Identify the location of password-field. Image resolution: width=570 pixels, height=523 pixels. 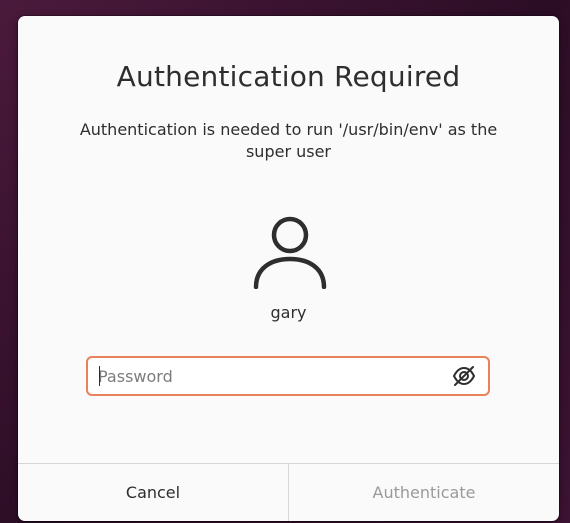
(288, 376).